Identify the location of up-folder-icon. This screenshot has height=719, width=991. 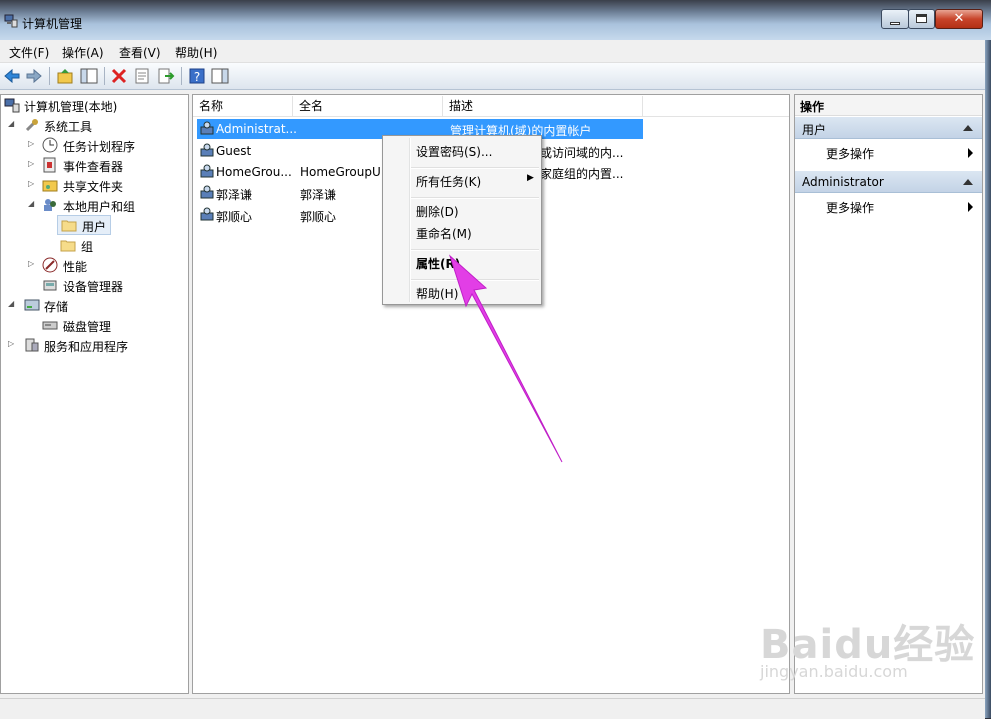
(65, 76).